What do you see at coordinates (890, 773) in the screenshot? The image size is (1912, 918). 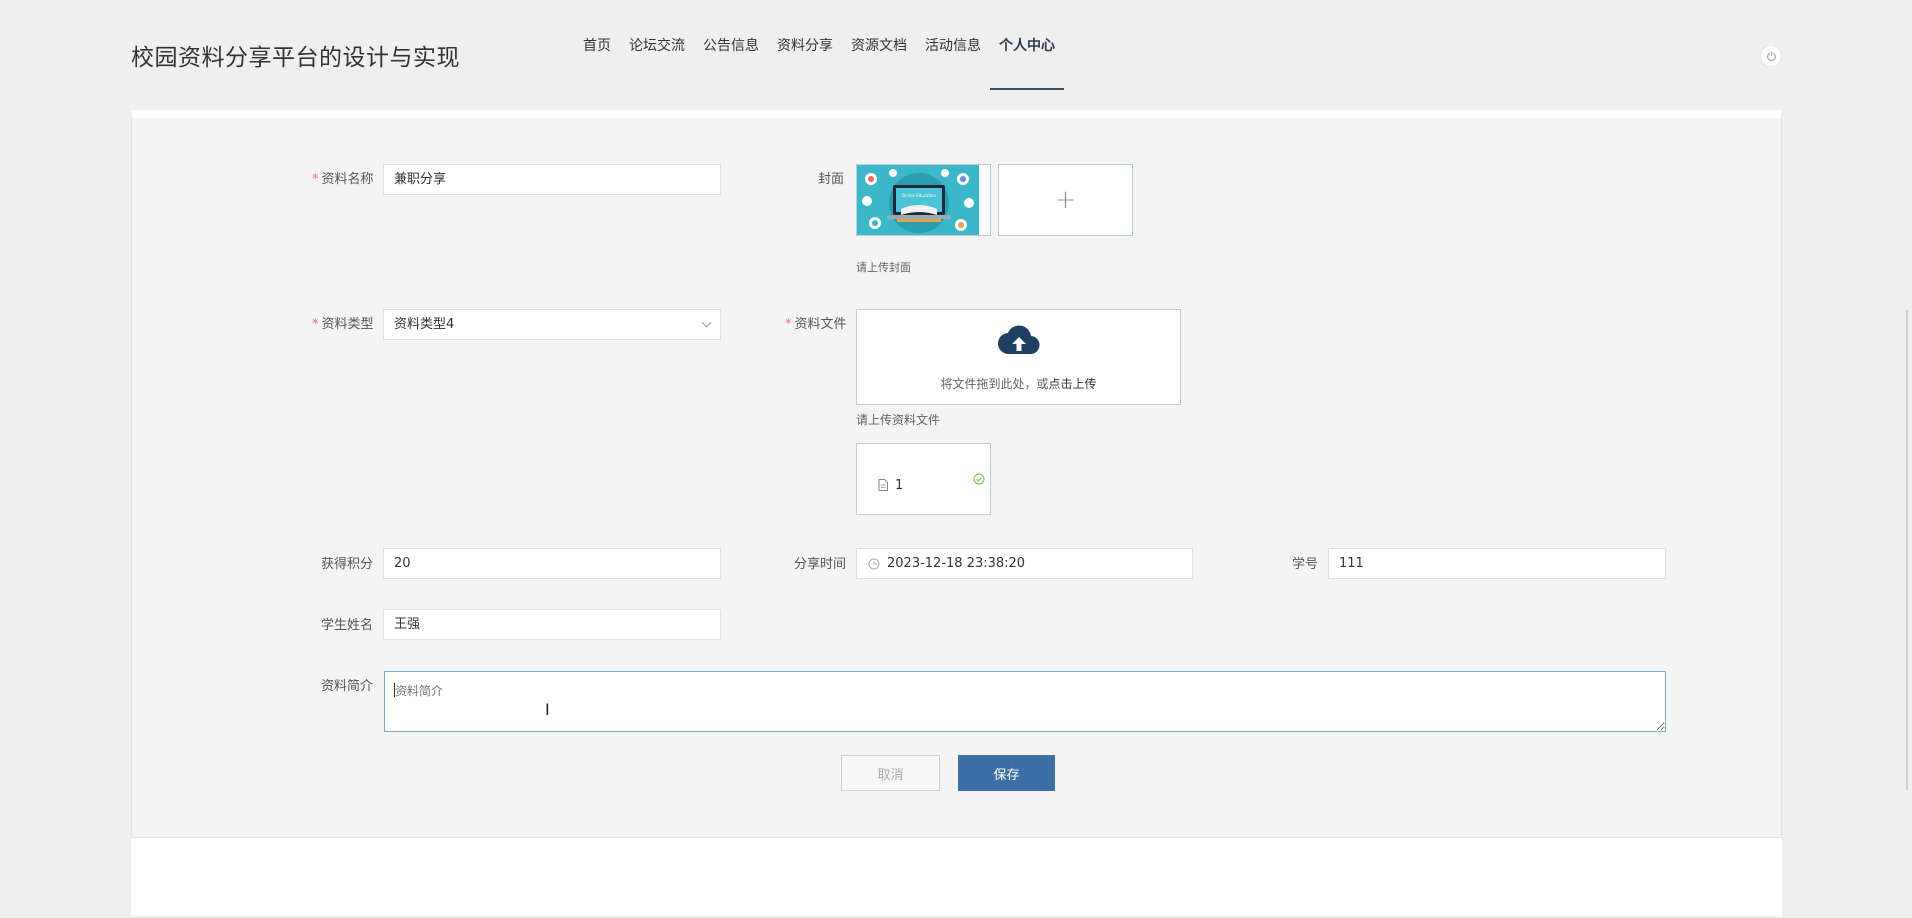 I see `cancel-button: 取消` at bounding box center [890, 773].